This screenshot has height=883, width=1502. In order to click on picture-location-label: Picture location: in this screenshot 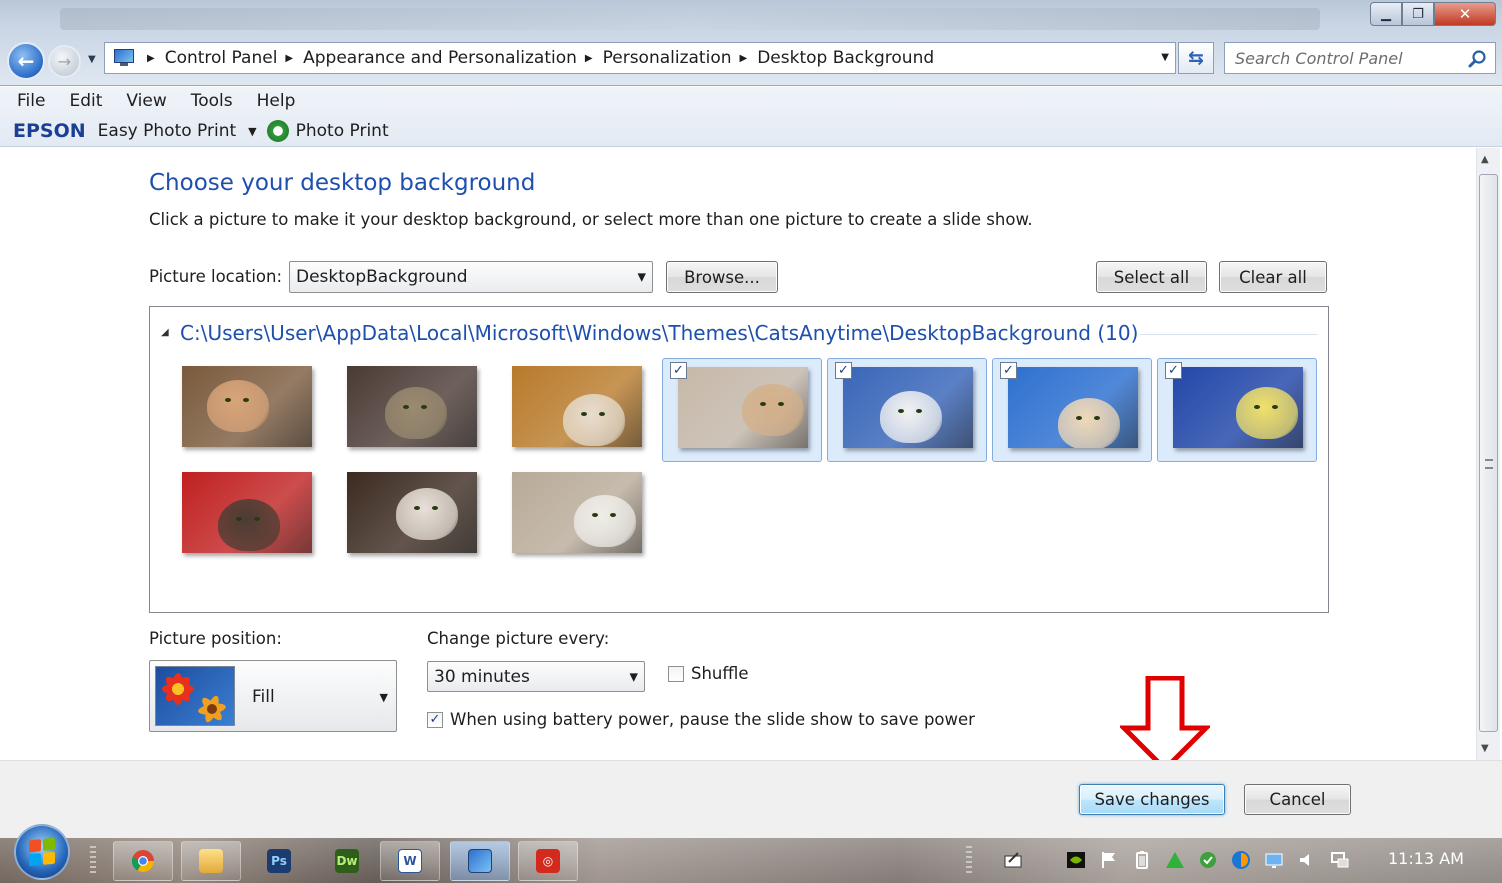, I will do `click(216, 276)`.